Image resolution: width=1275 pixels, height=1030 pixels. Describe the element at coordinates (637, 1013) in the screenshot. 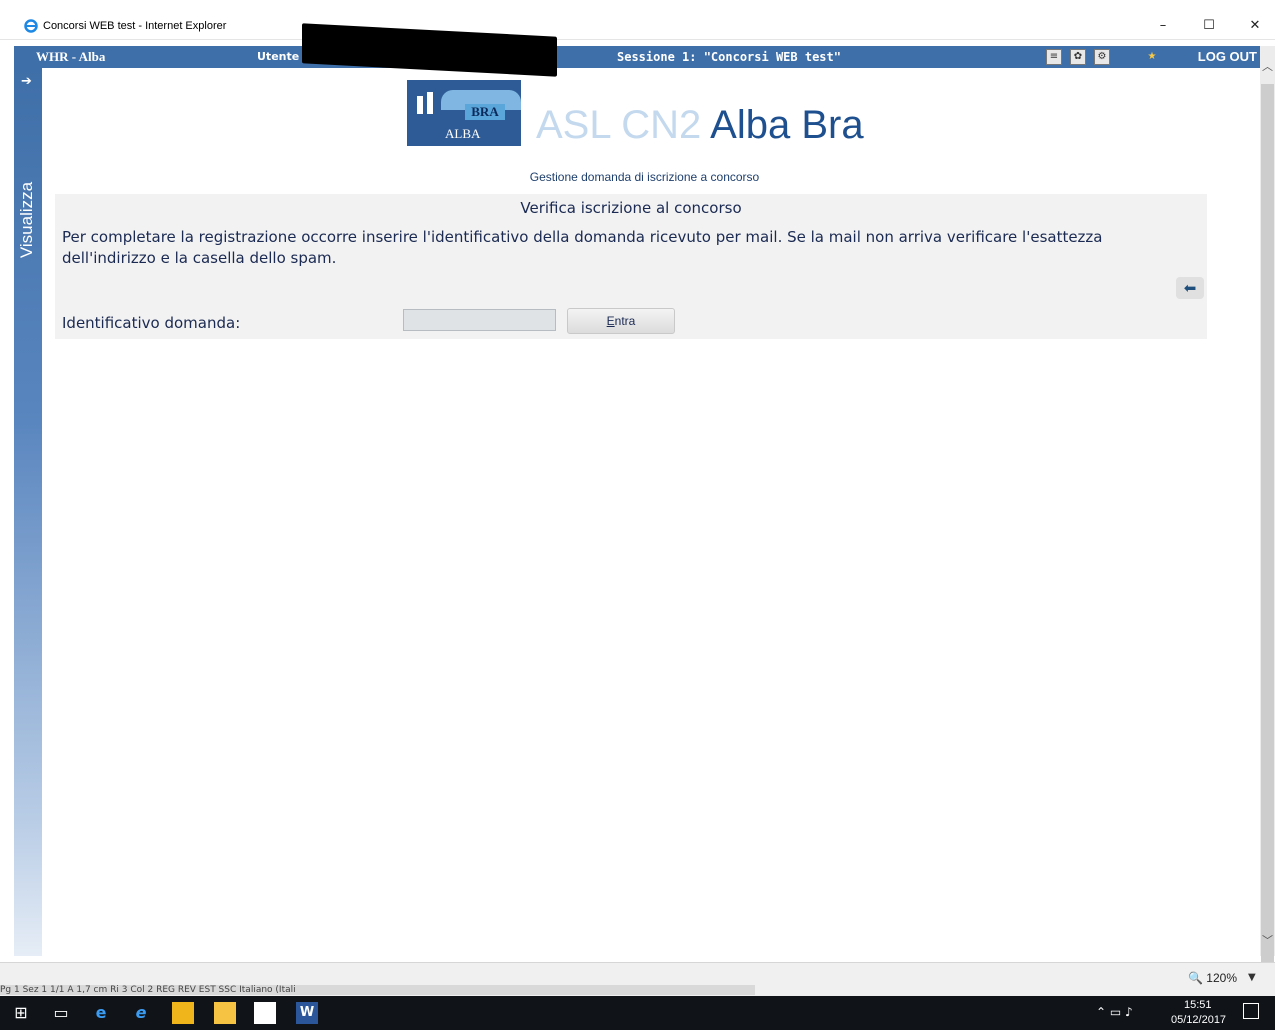

I see `taskbar: ⊞ ▭ e e W ⌃ ▭ ♪ 15:51 05/12/2017` at that location.